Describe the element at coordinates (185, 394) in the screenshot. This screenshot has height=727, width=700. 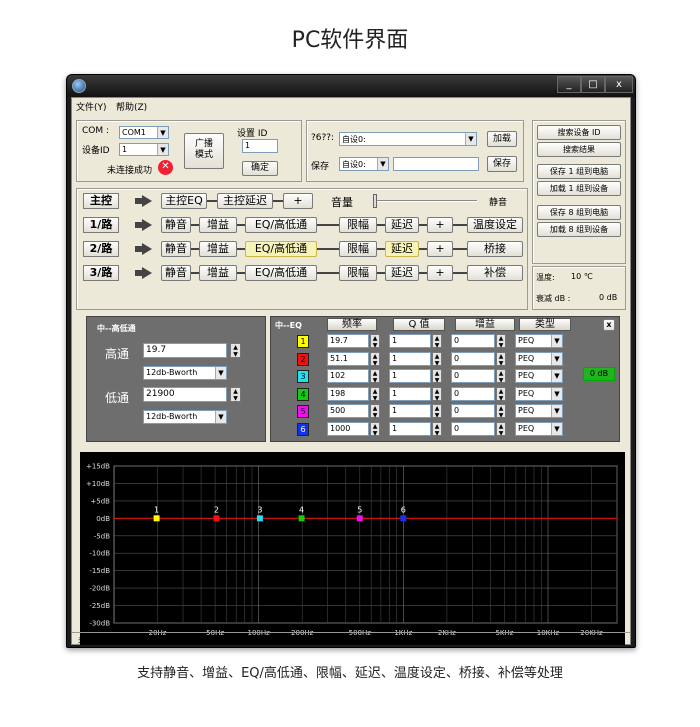
I see `lowpass-freq-input: 21900` at that location.